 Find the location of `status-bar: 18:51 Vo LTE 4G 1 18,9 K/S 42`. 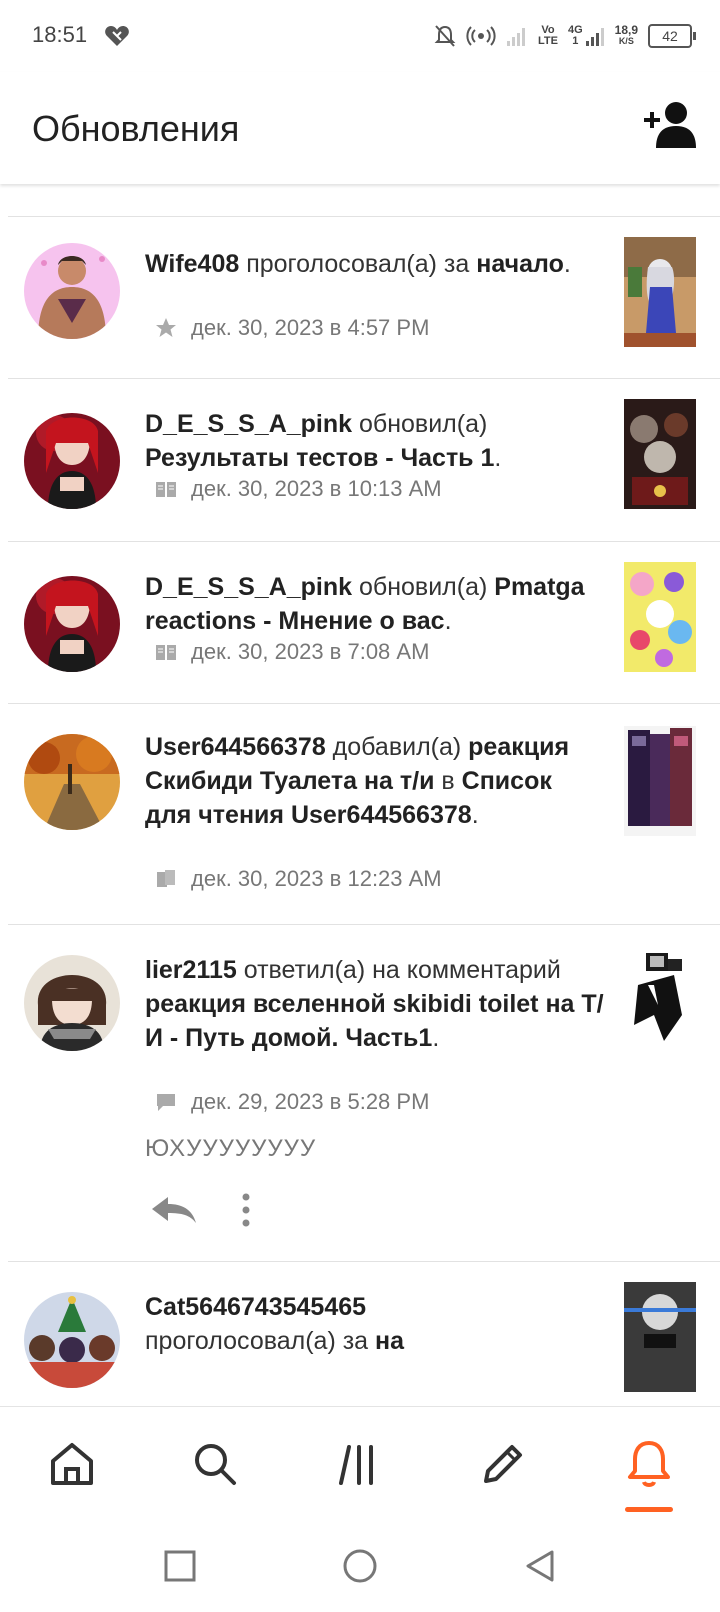

status-bar: 18:51 Vo LTE 4G 1 18,9 K/S 42 is located at coordinates (360, 36).